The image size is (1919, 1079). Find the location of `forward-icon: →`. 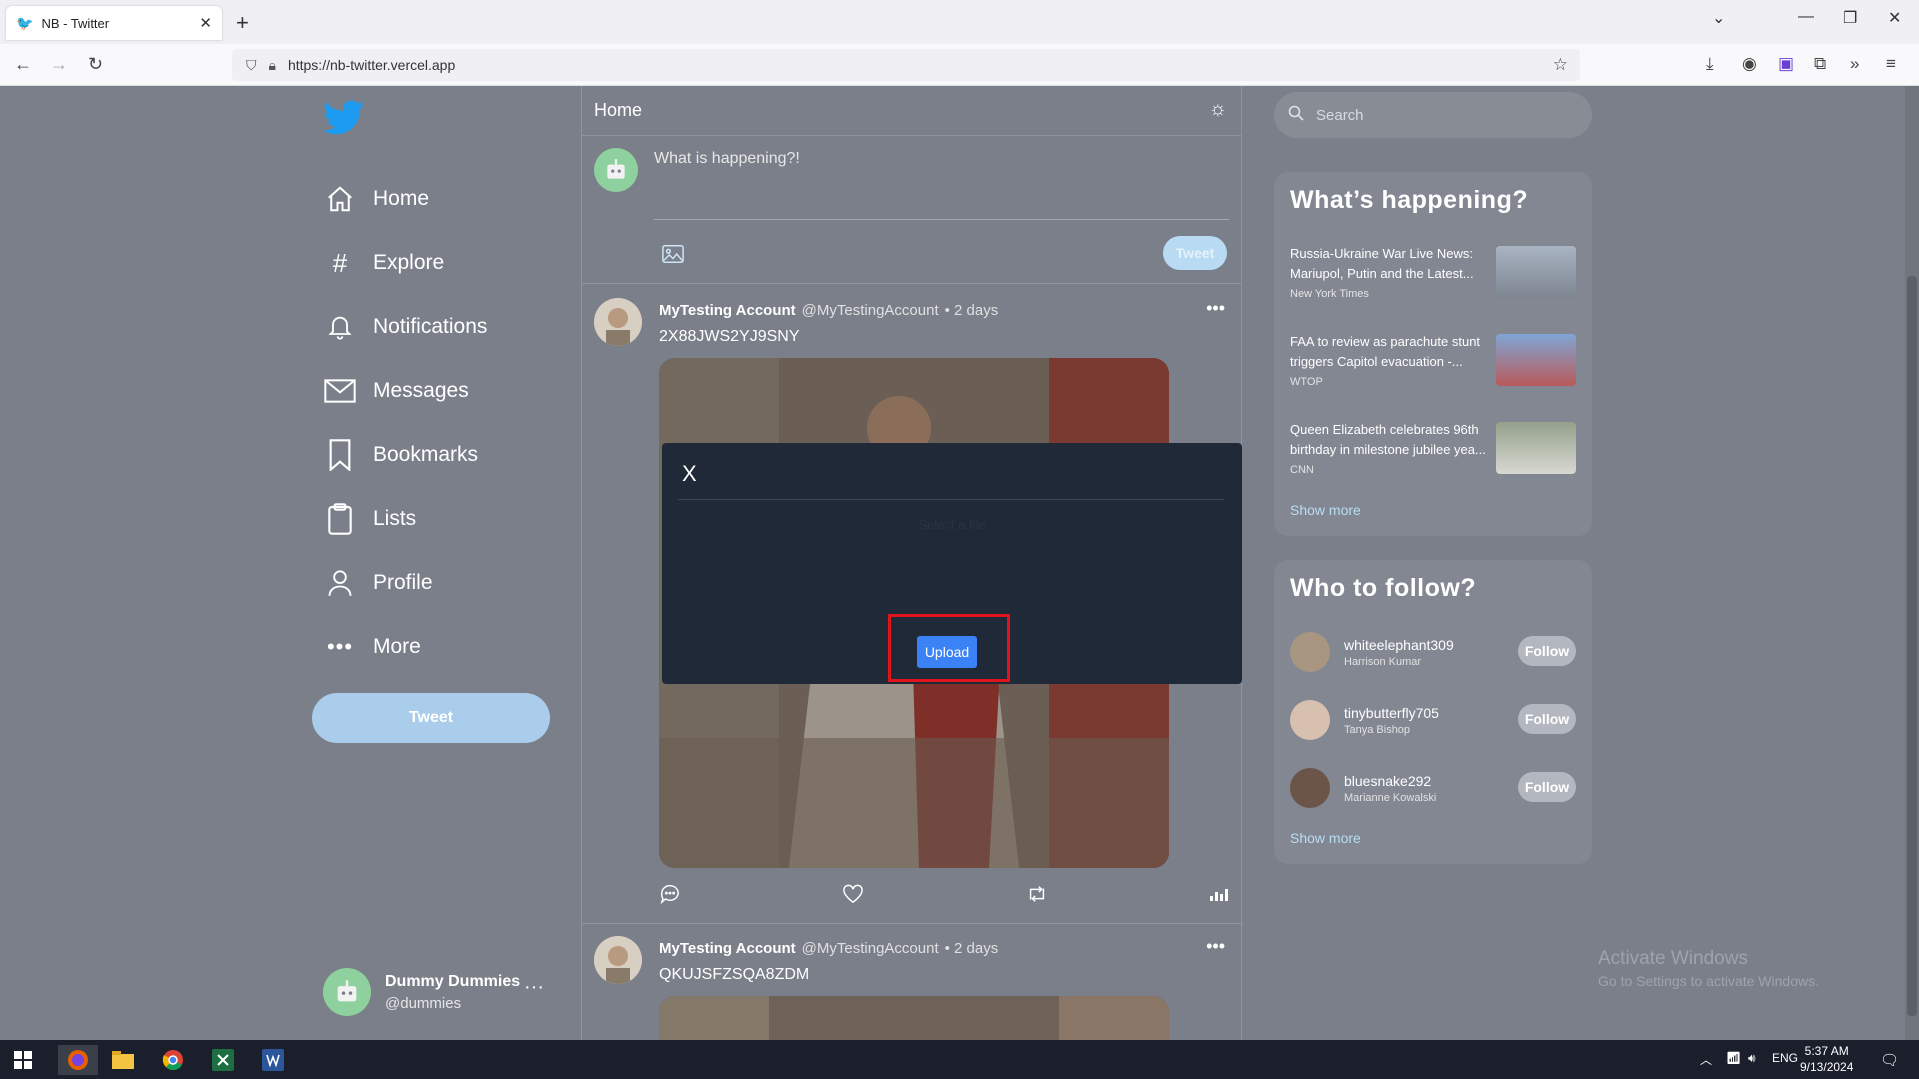

forward-icon: → is located at coordinates (59, 64).